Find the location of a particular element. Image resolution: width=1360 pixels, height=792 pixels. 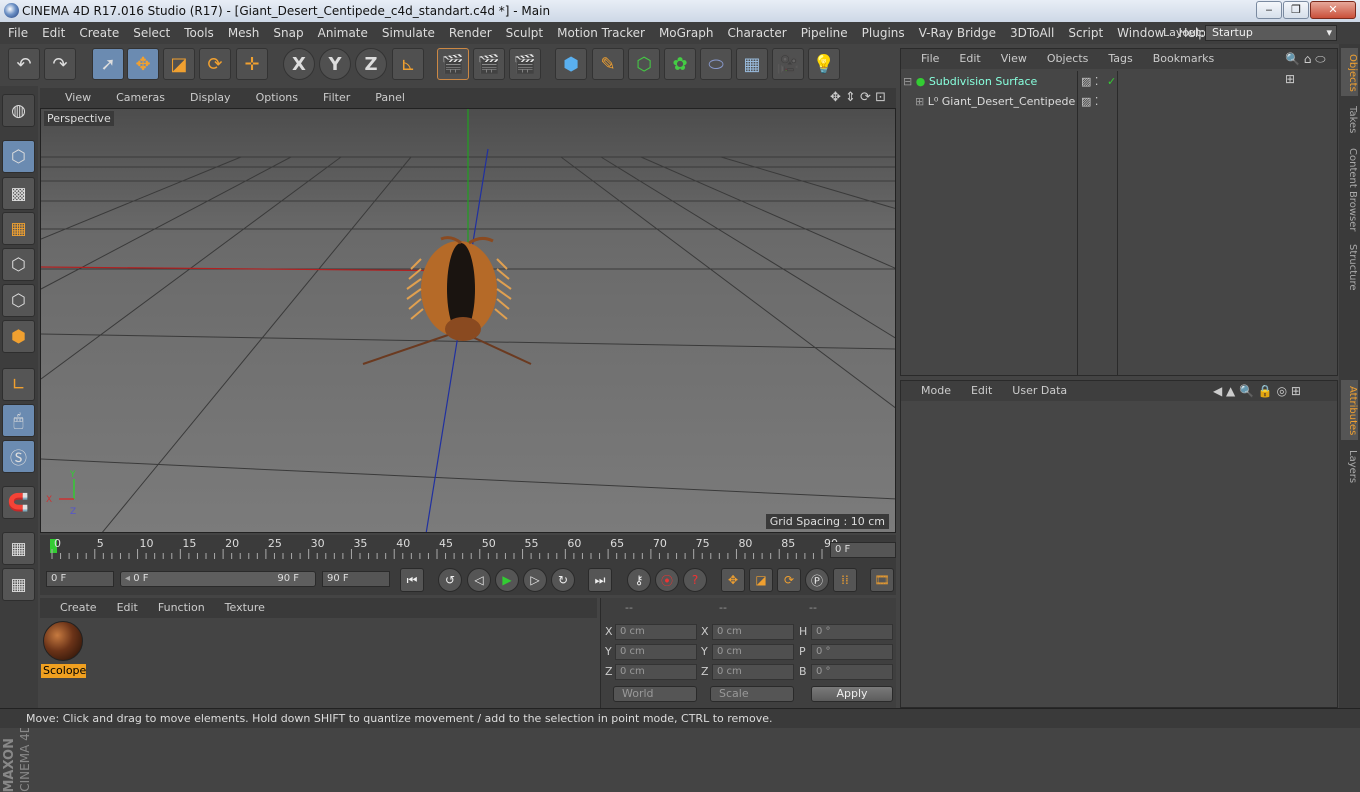

move-icon: ✥ is located at coordinates (143, 64).